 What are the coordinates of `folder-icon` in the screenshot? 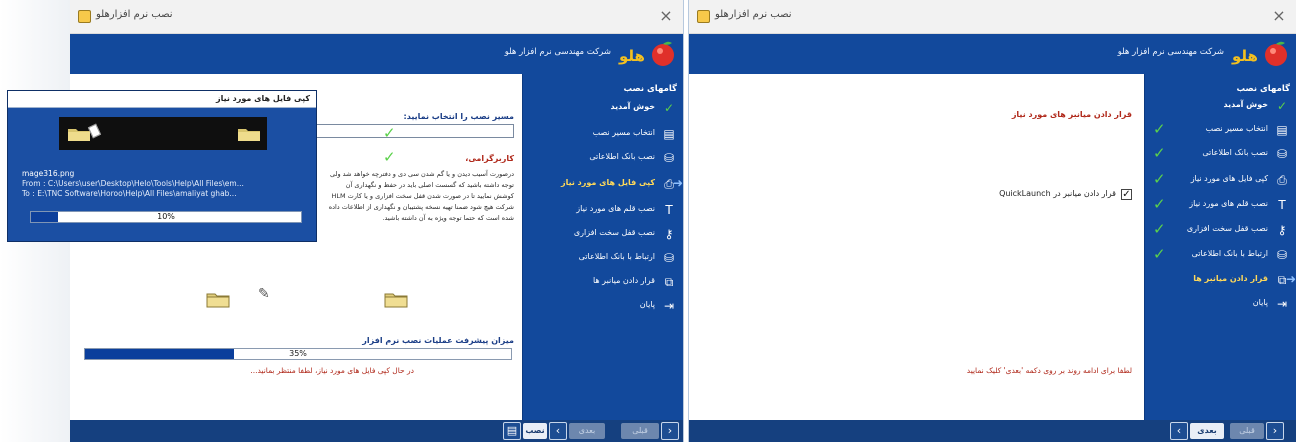 It's located at (249, 135).